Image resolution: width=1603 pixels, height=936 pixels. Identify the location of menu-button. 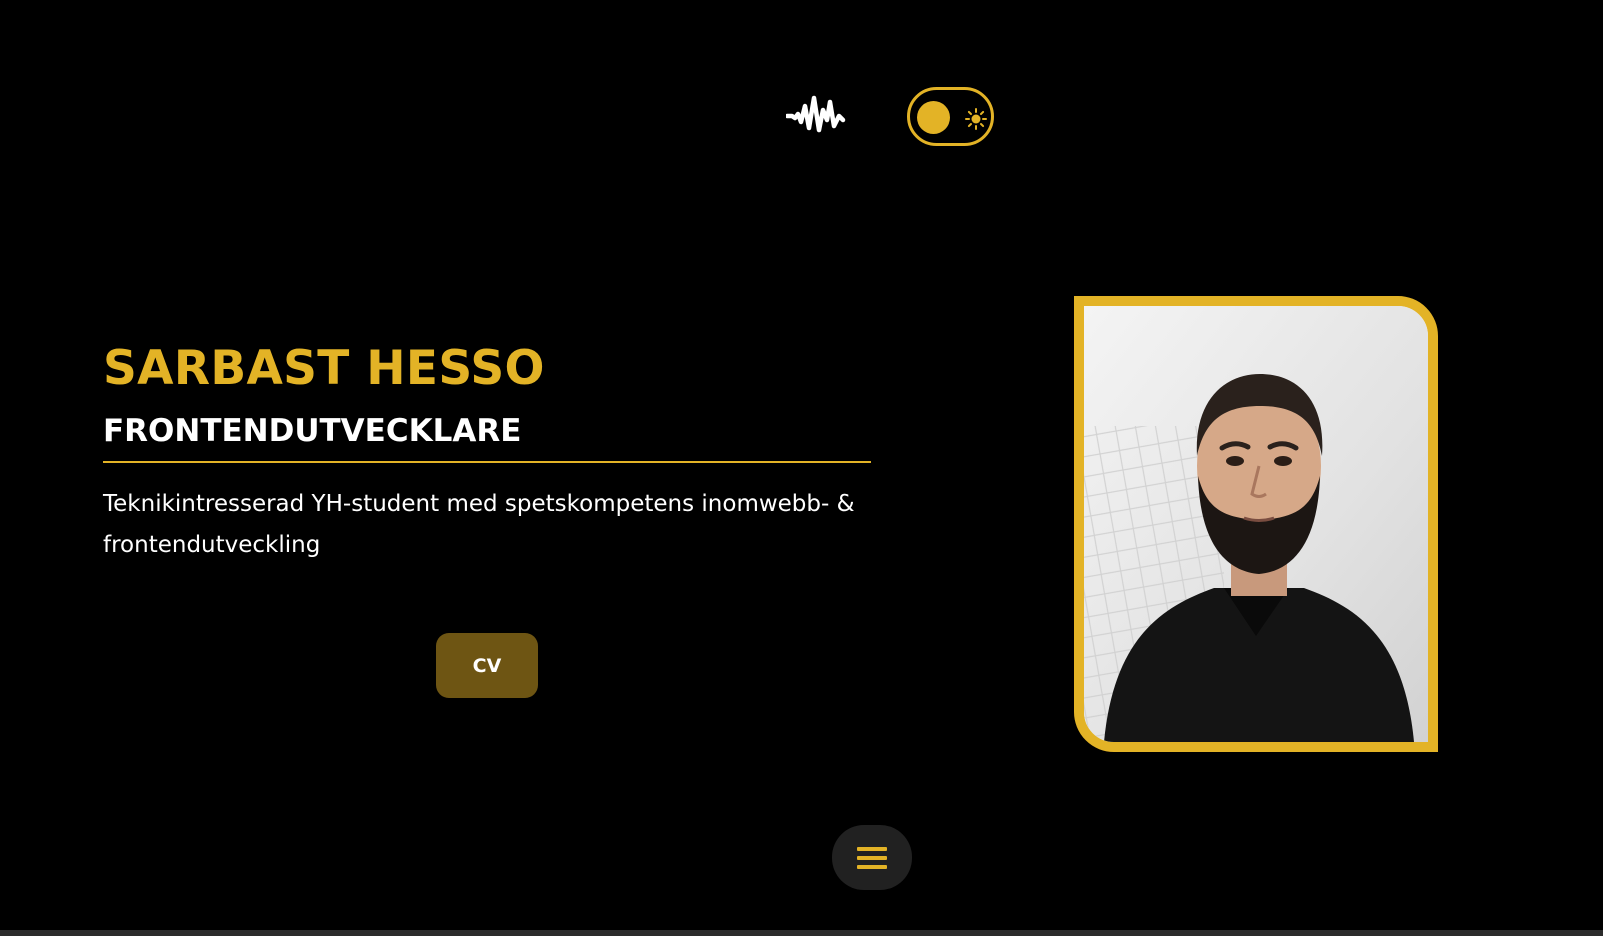
(872, 857).